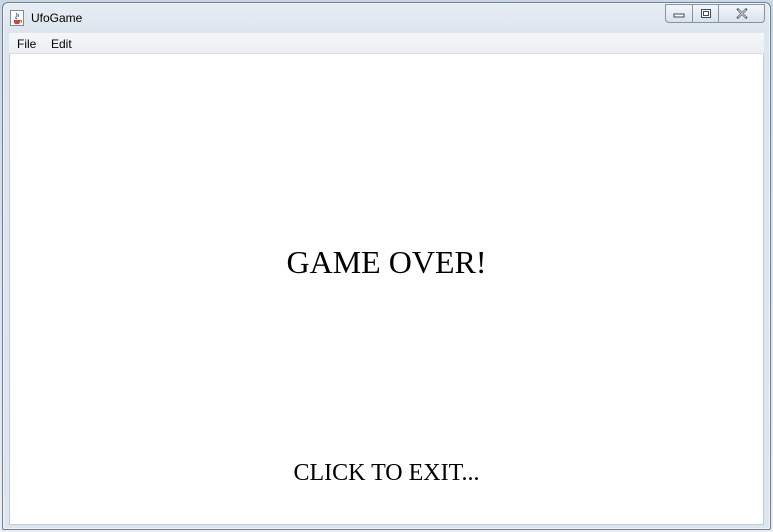 This screenshot has width=773, height=532. Describe the element at coordinates (386, 18) in the screenshot. I see `title-bar: UfoGame` at that location.